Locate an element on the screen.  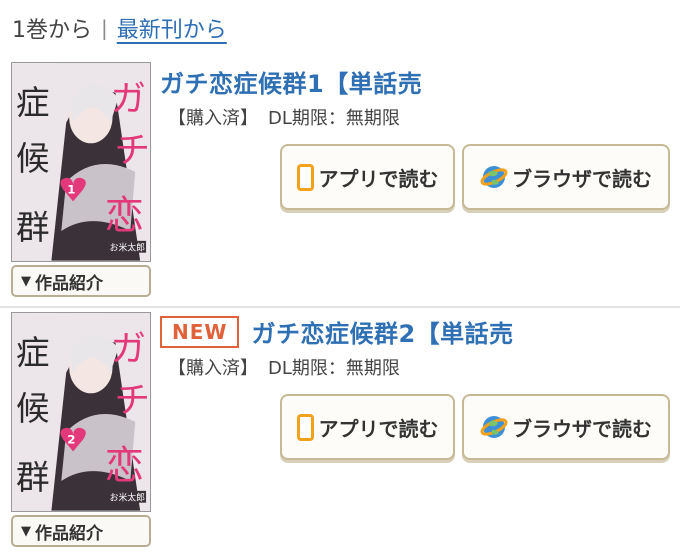
sort-newest-first-link: 最新刊から is located at coordinates (172, 28).